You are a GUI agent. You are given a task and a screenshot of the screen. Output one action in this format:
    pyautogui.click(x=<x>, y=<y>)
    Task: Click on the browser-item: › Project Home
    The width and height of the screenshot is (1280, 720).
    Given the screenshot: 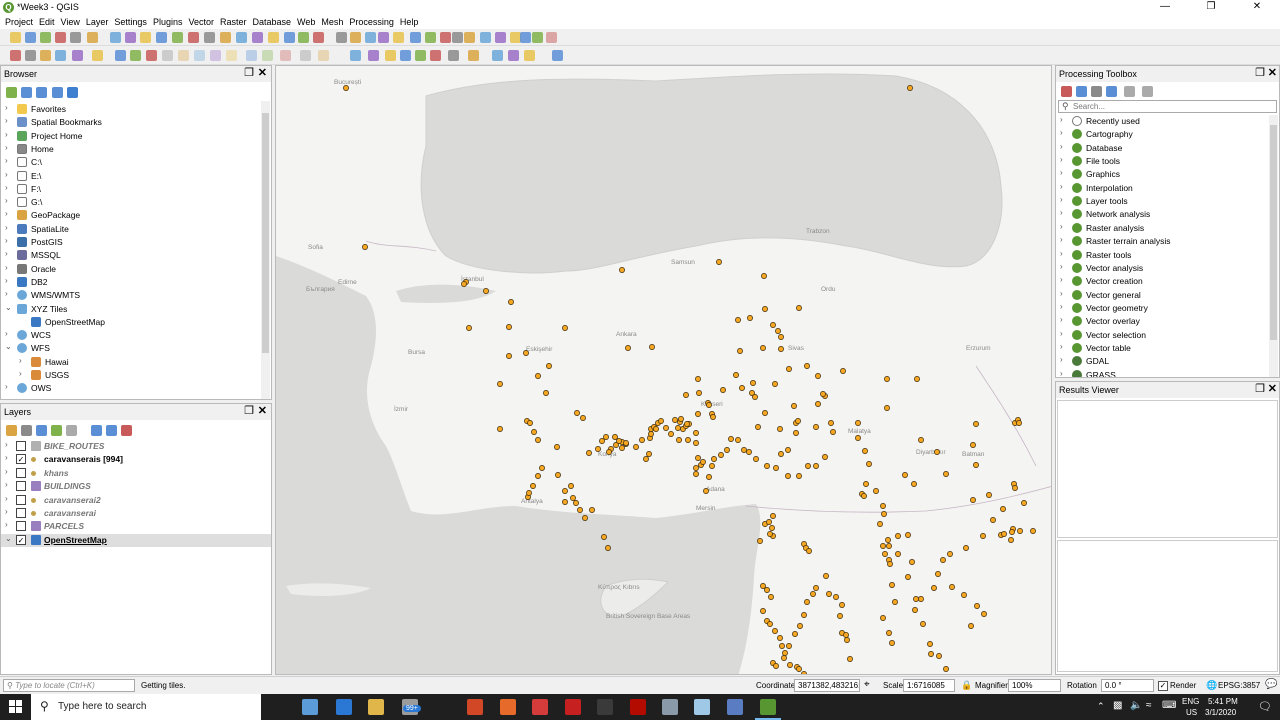 What is the action you would take?
    pyautogui.click(x=130, y=136)
    